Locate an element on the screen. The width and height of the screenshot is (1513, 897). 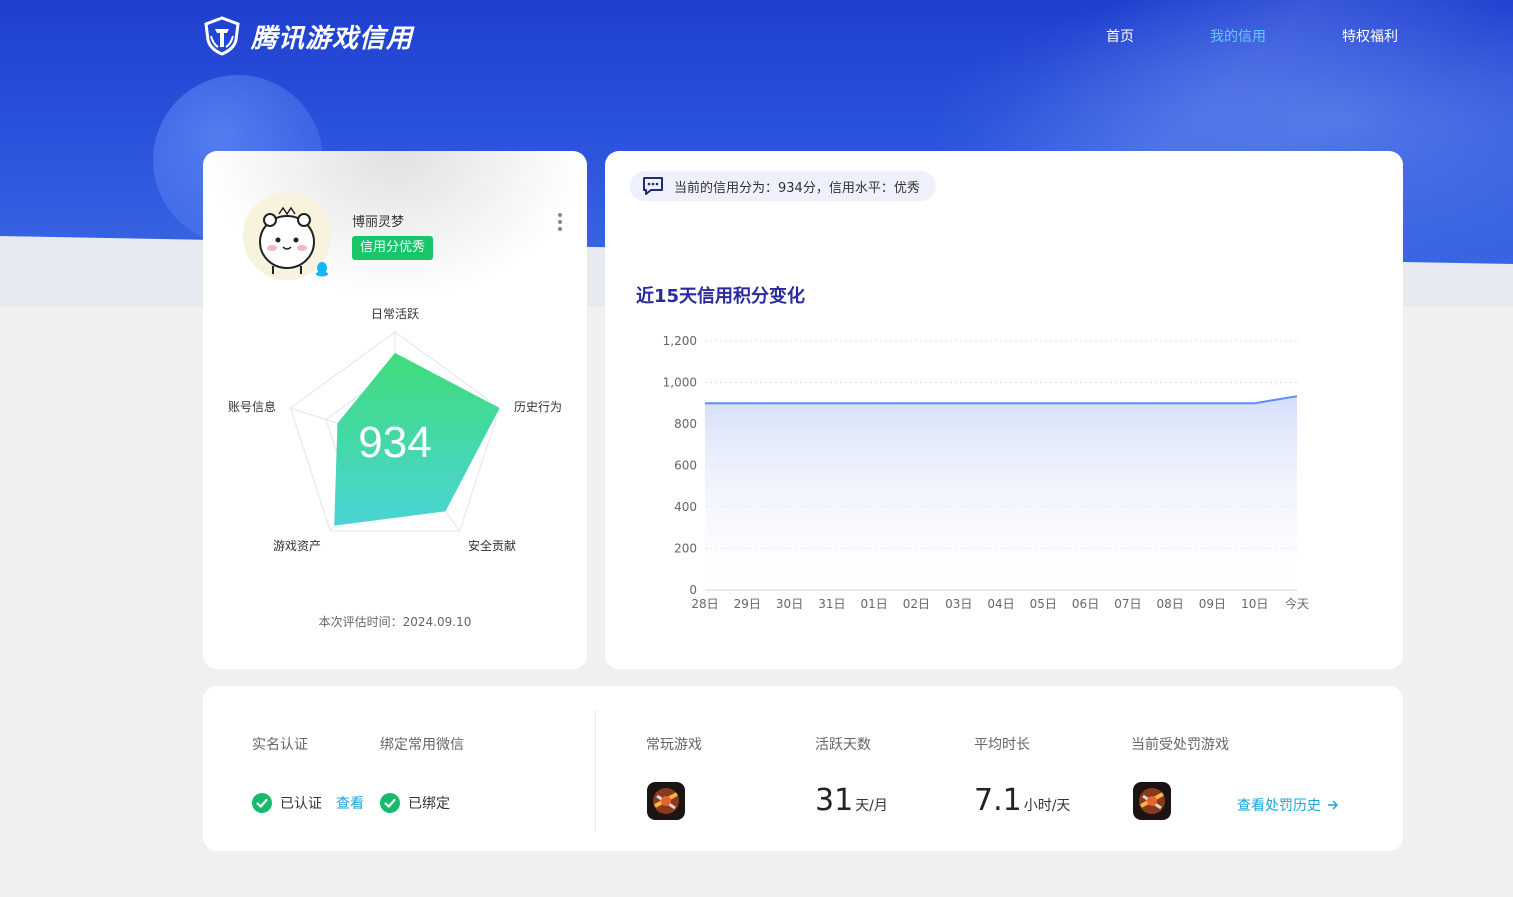
y-tick-label: 0 is located at coordinates (693, 590).